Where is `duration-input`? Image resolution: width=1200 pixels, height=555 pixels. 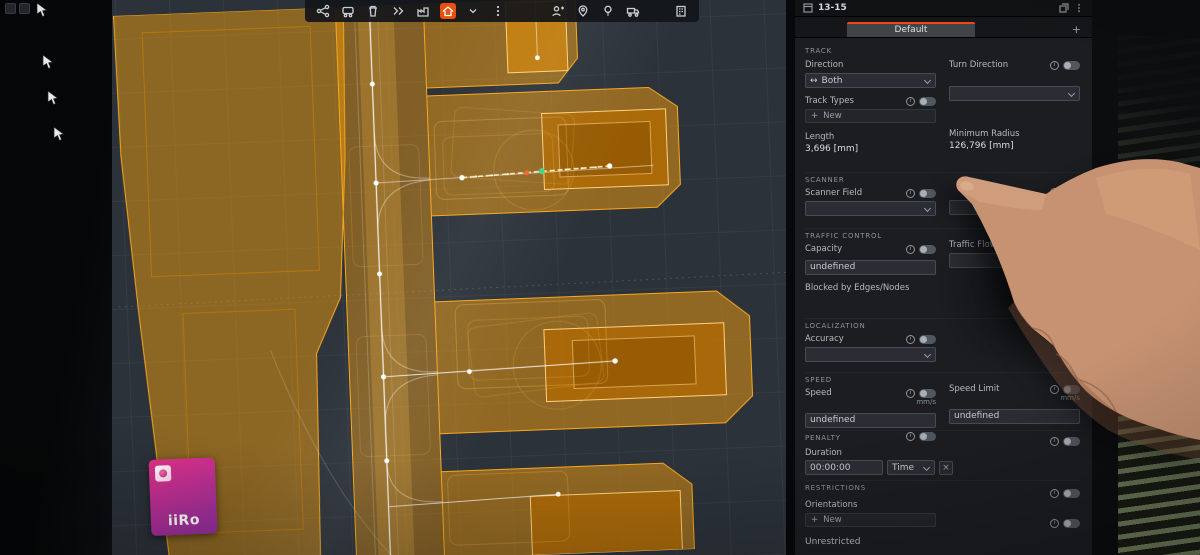 duration-input is located at coordinates (844, 467).